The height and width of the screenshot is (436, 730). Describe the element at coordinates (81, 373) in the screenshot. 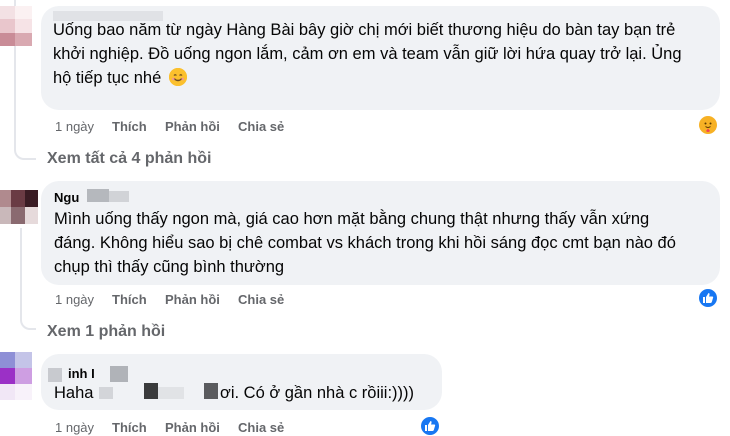

I see `author-name: inh I` at that location.